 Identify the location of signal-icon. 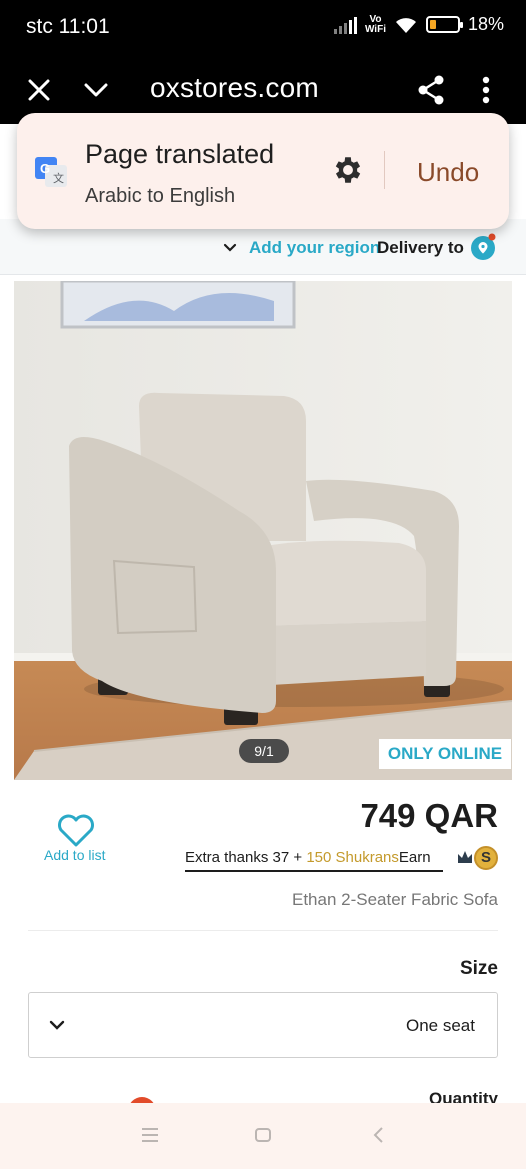
(345, 25).